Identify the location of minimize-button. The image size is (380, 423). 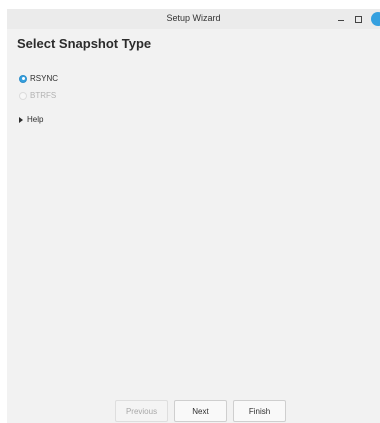
(341, 19).